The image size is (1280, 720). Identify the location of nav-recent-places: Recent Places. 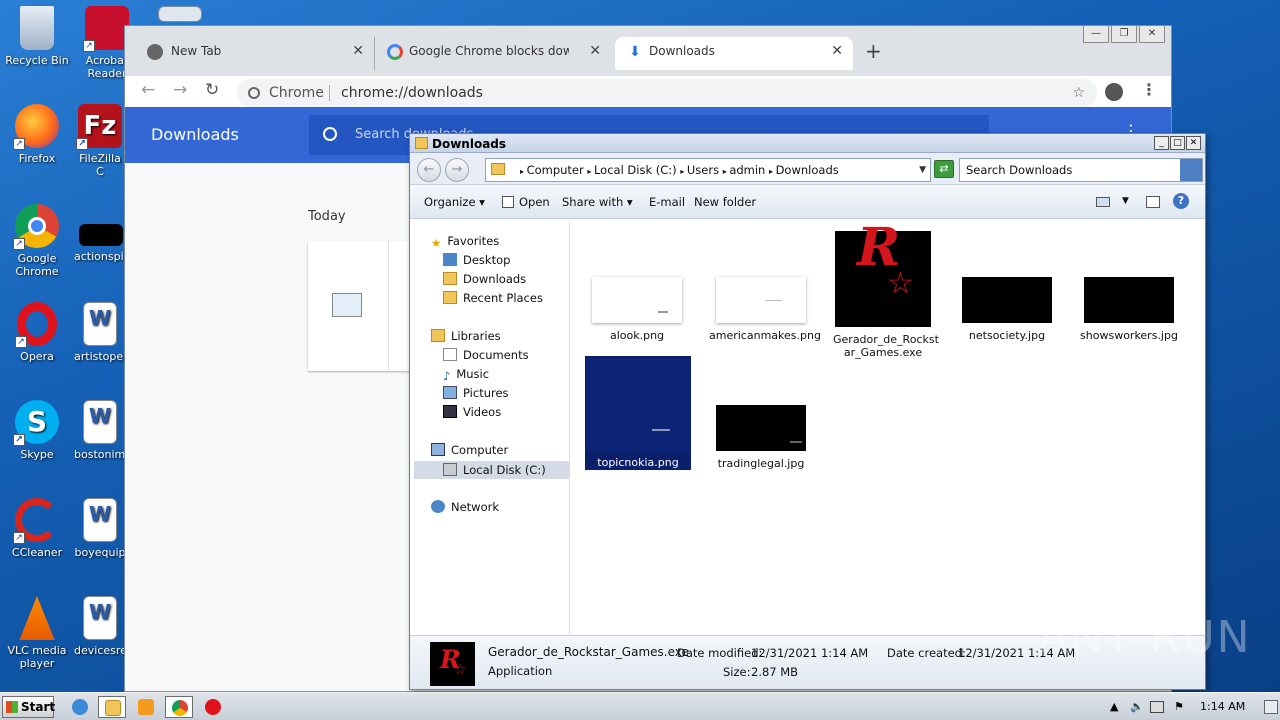
(493, 298).